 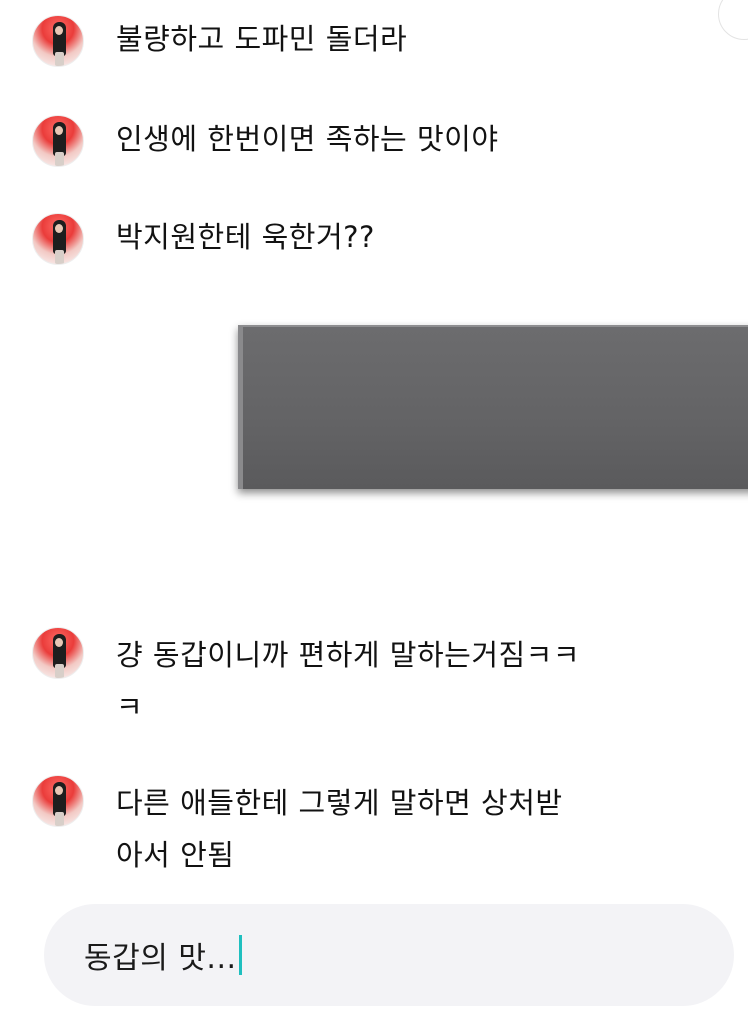 I want to click on chat-message: 박지원한테 욱한거??, so click(x=203, y=239).